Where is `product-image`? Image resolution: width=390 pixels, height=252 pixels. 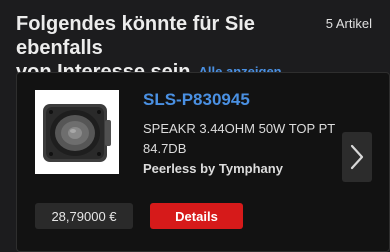
product-image is located at coordinates (77, 132).